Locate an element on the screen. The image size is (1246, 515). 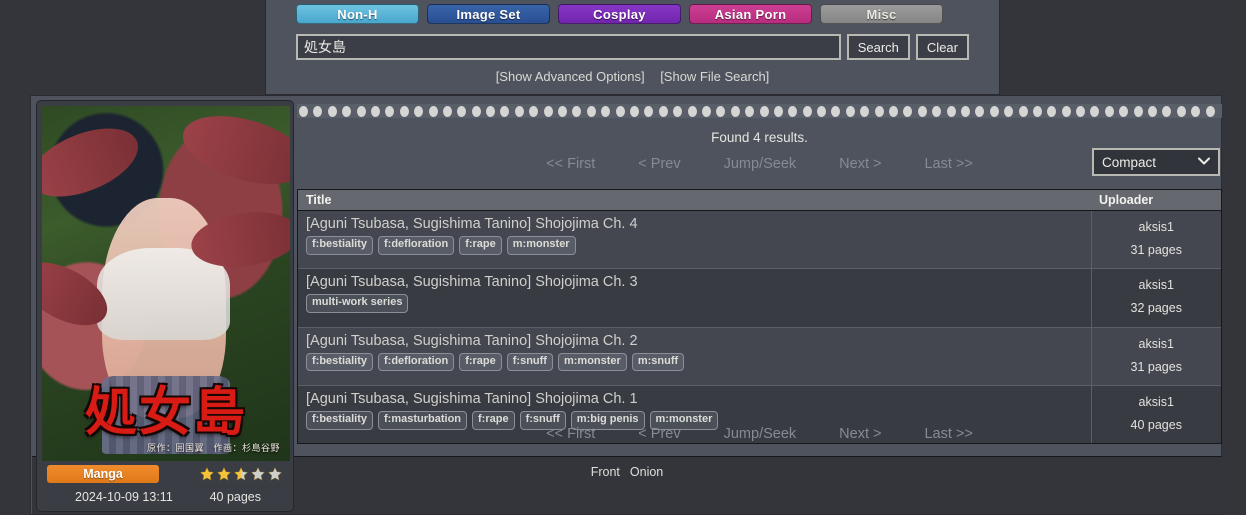
tag-pill: m:snuff is located at coordinates (658, 362).